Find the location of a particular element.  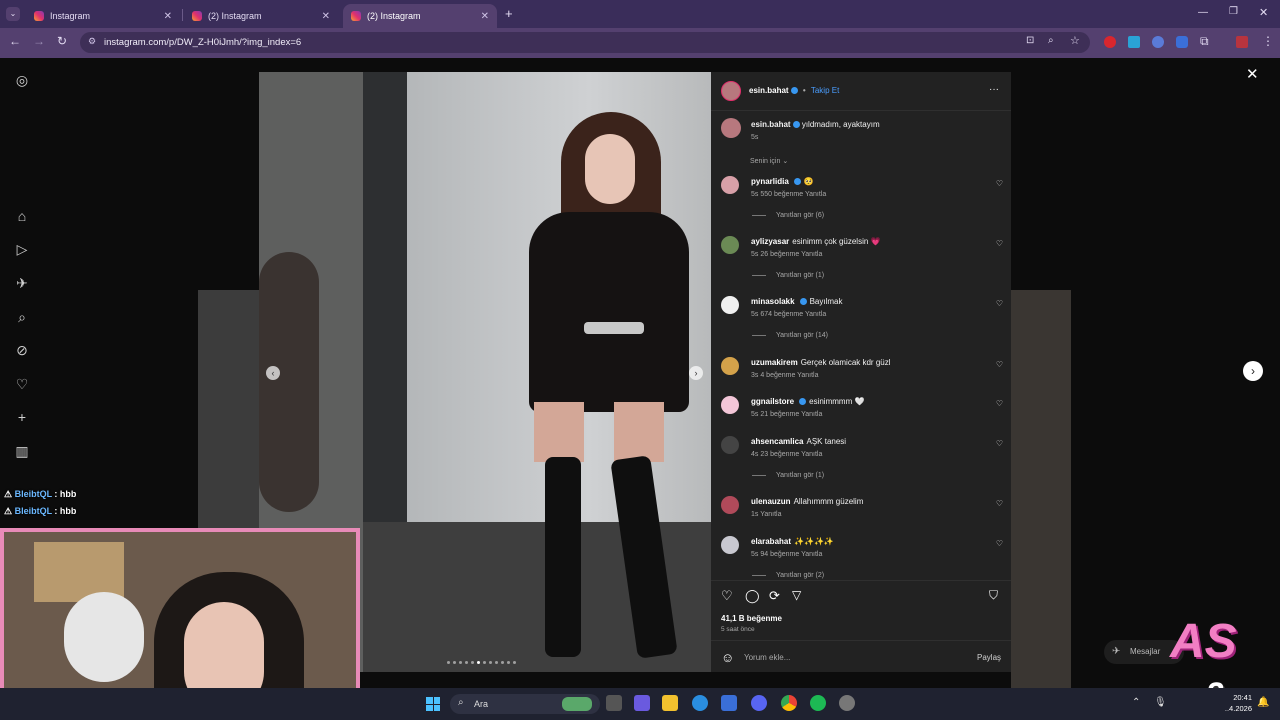

like-heart-icon: ♡ is located at coordinates (727, 596).